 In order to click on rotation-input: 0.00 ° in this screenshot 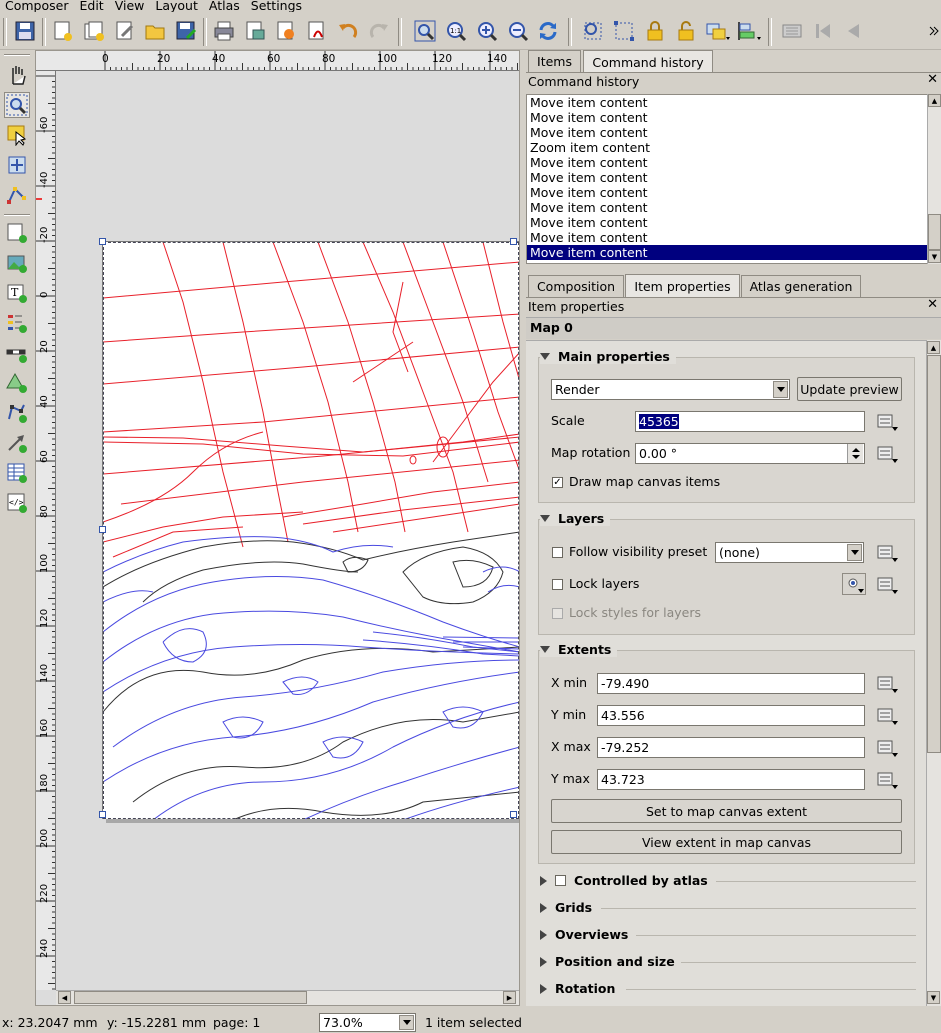, I will do `click(750, 453)`.